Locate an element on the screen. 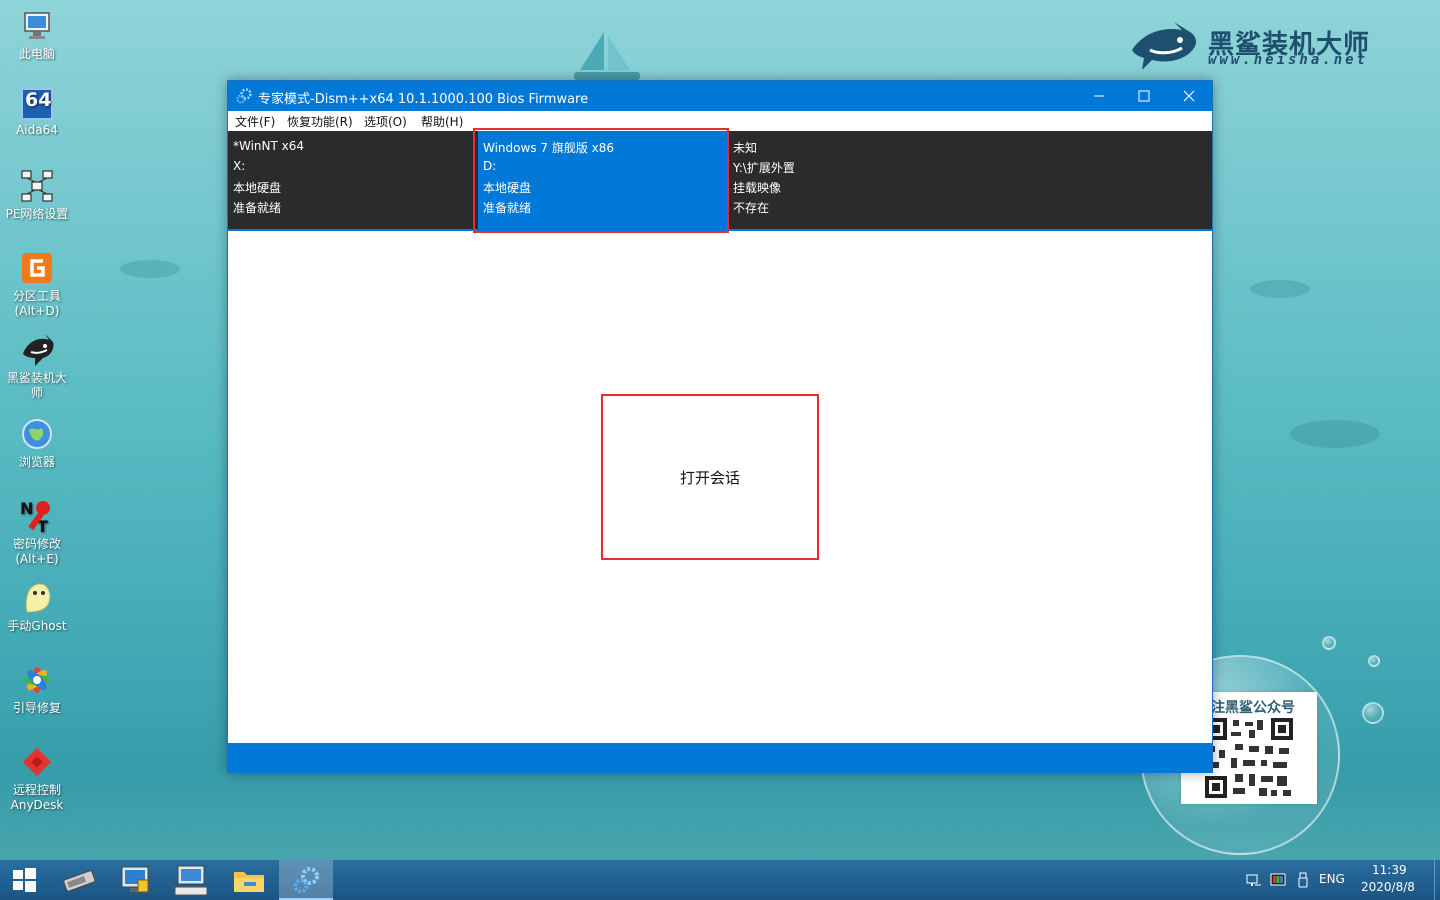 Image resolution: width=1440 pixels, height=900 pixels. desktop-icon-hotkey: (Alt+D) is located at coordinates (37, 311).